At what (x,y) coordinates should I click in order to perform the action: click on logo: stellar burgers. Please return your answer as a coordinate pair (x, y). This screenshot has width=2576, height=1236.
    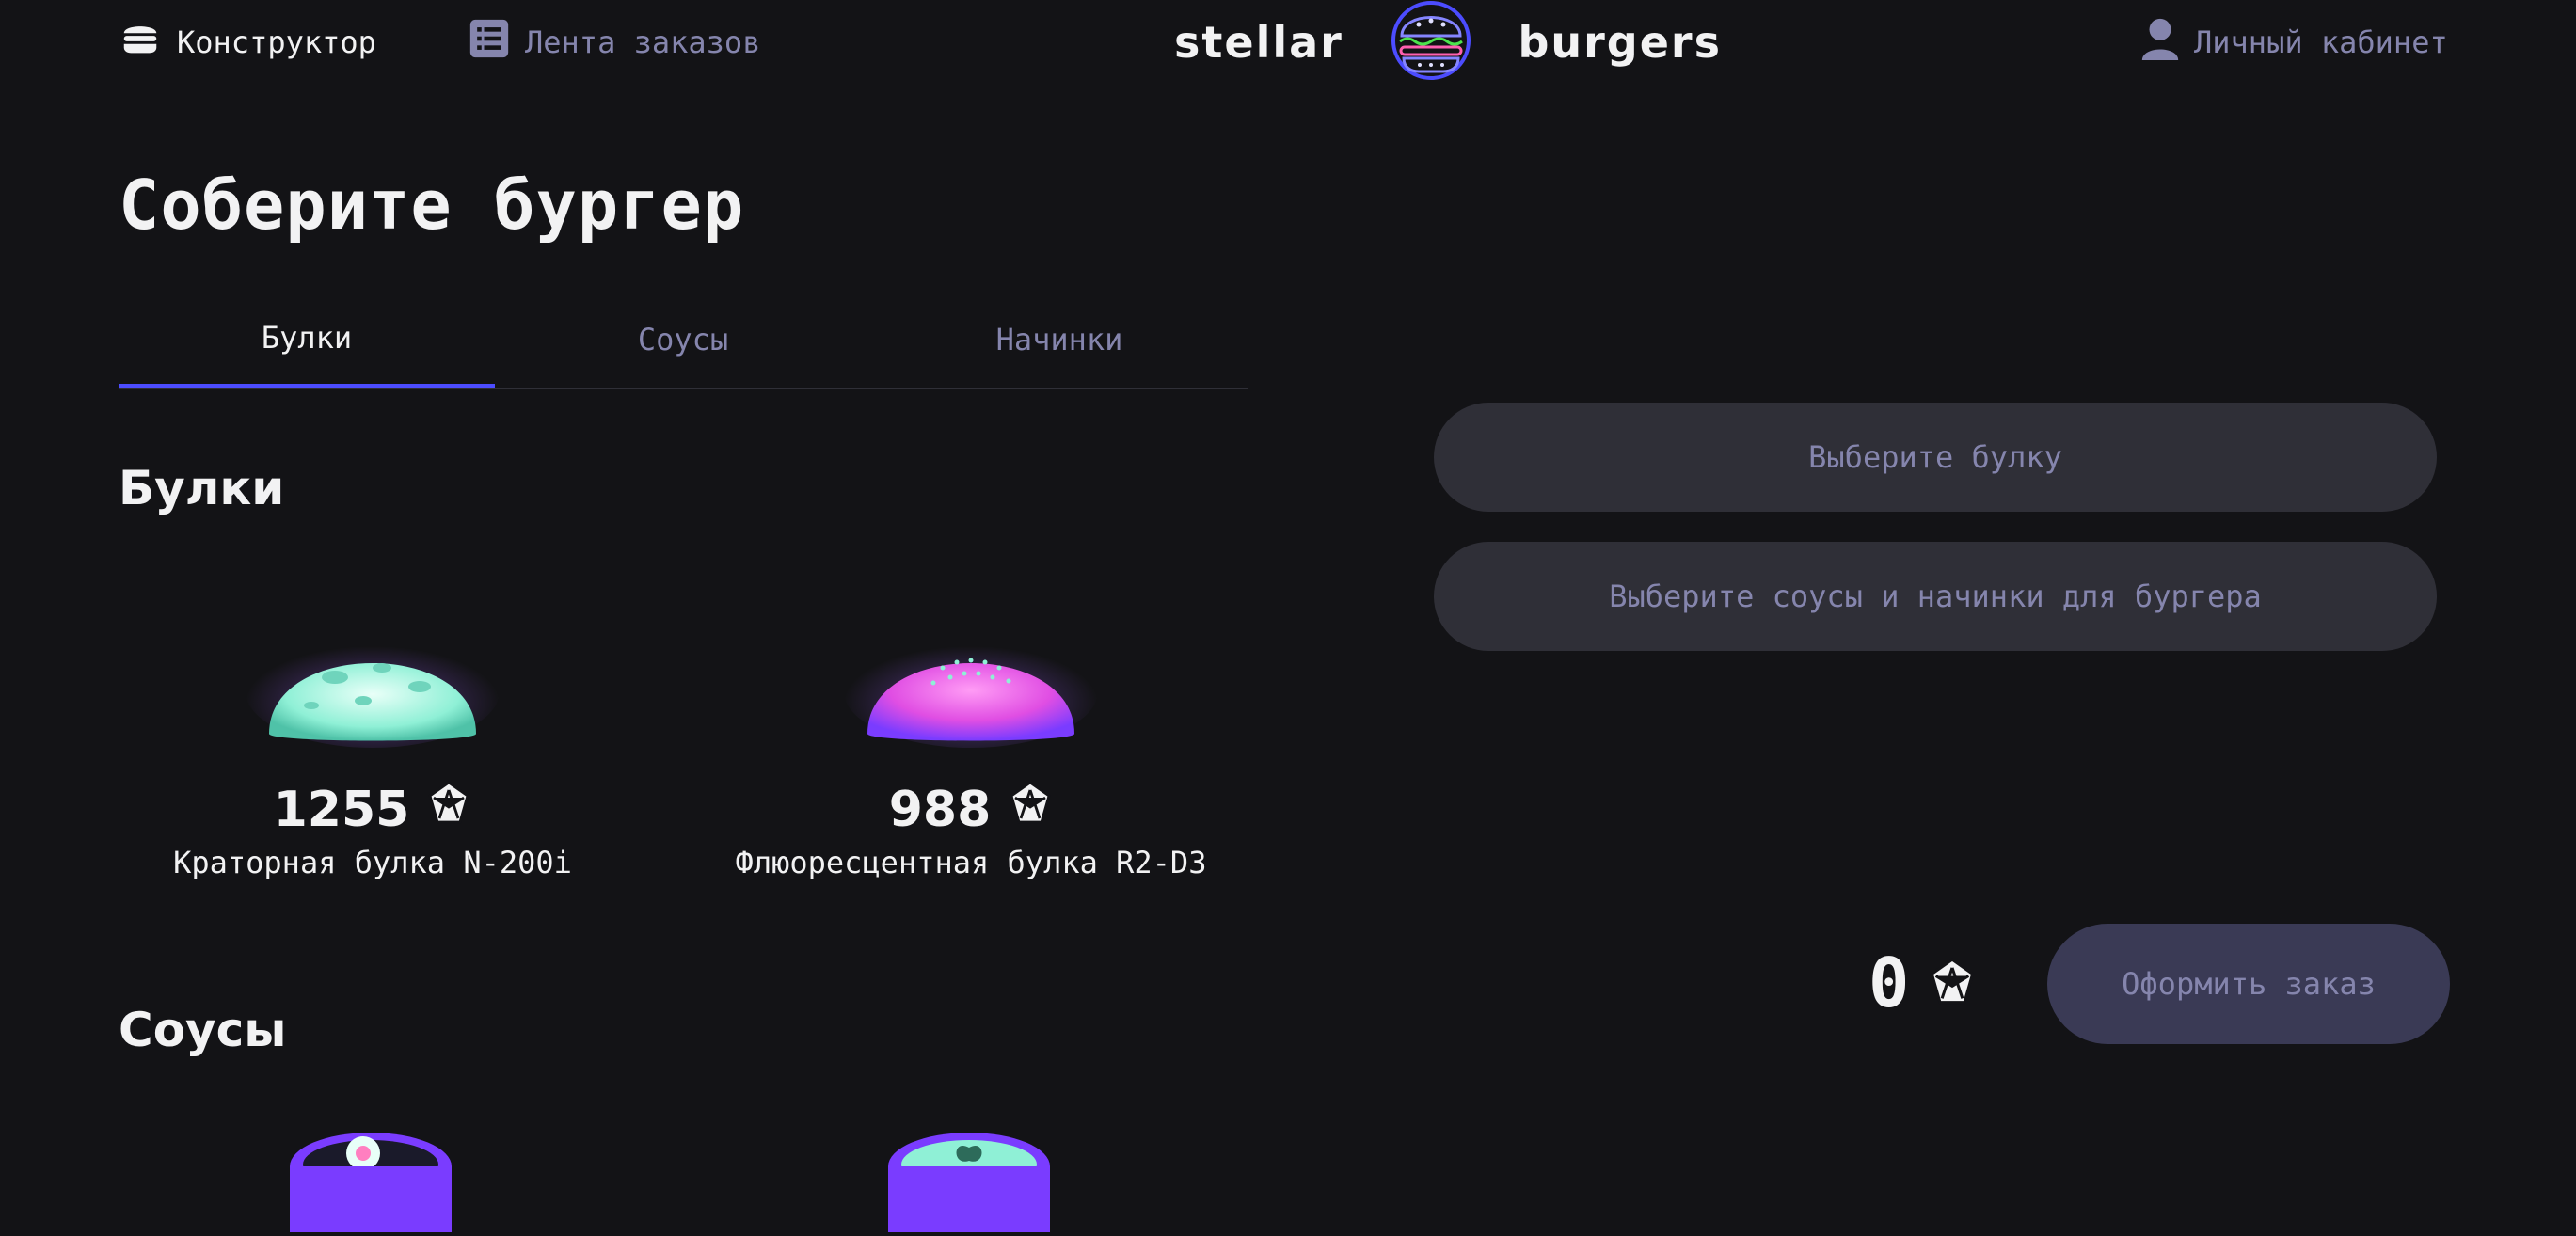
    Looking at the image, I should click on (1448, 42).